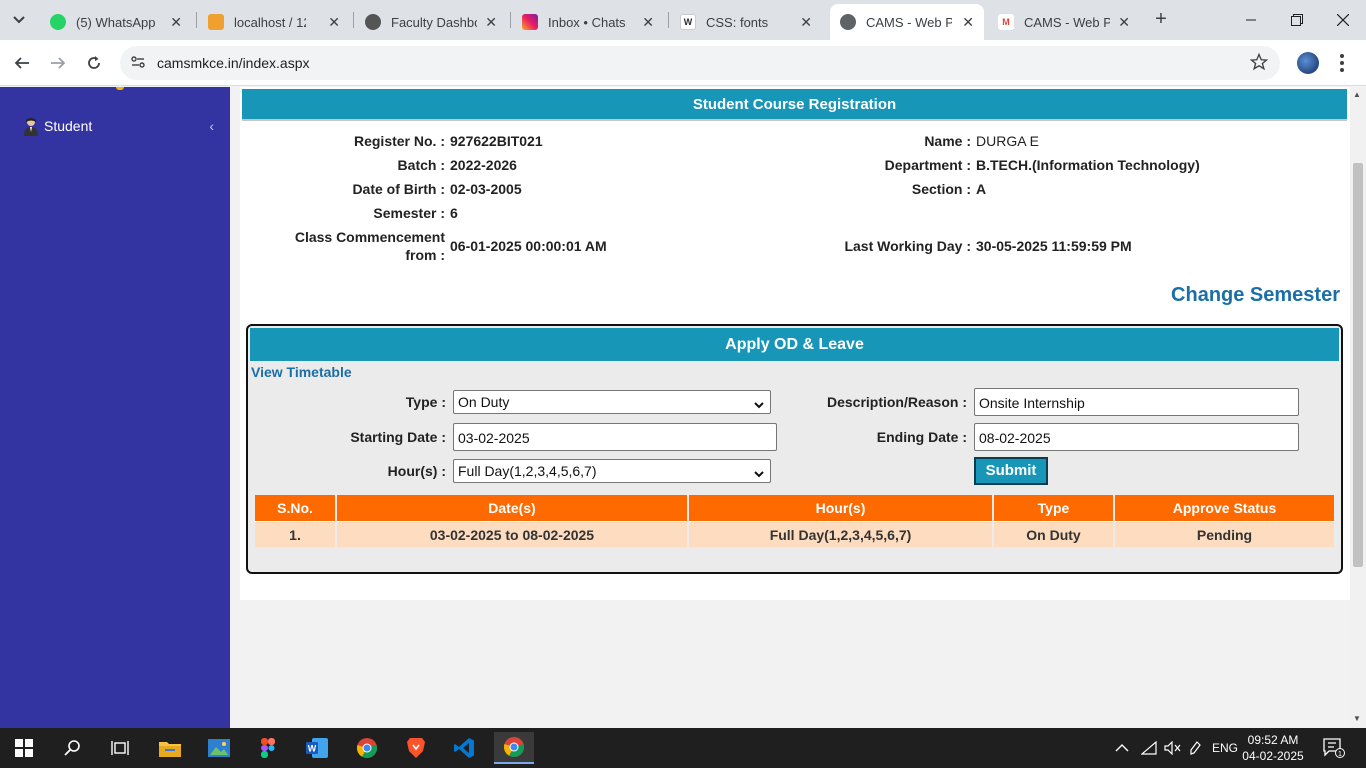 This screenshot has width=1366, height=768. I want to click on change-semester-link: Change Semester, so click(1255, 295).